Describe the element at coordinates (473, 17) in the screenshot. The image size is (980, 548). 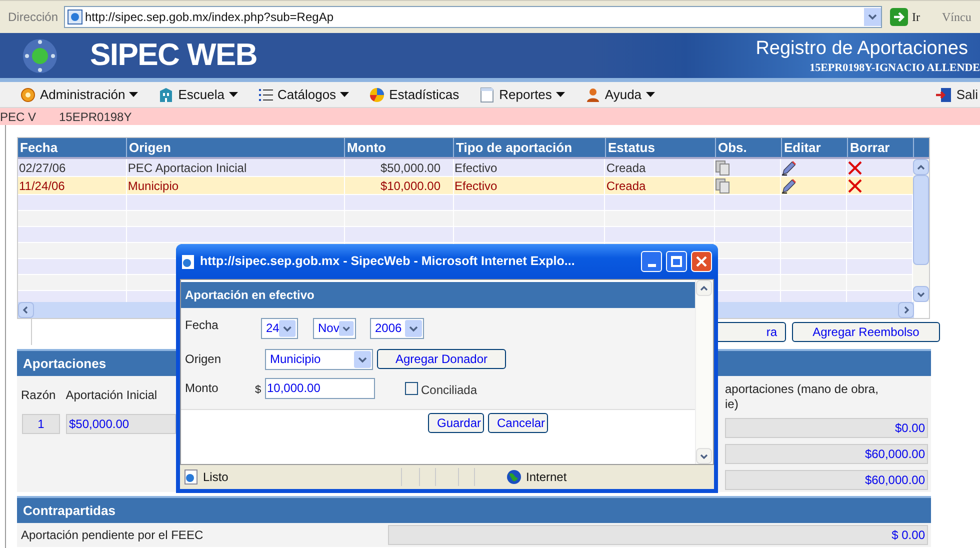
I see `address-field: http://sipec.sep.gob.mx/index.php?sub=RegAp` at that location.